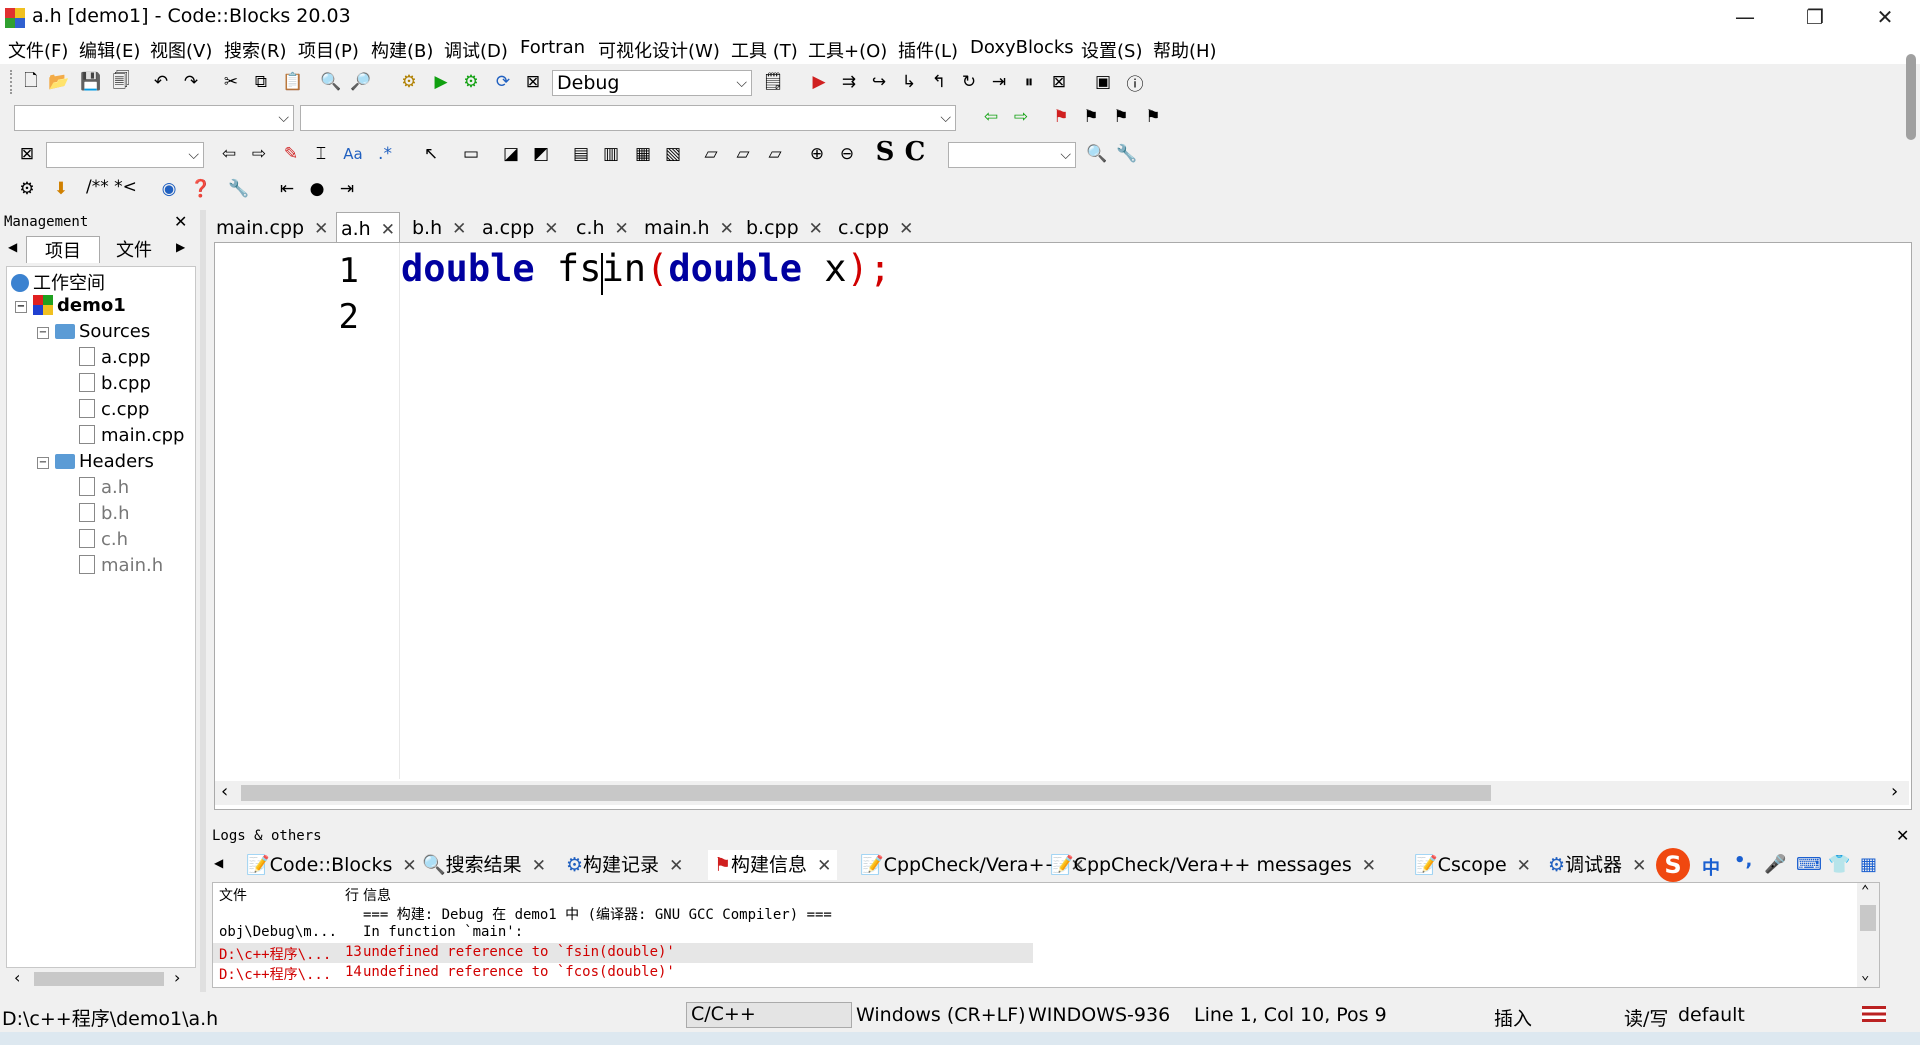  I want to click on step-into-icon: ↳, so click(909, 82).